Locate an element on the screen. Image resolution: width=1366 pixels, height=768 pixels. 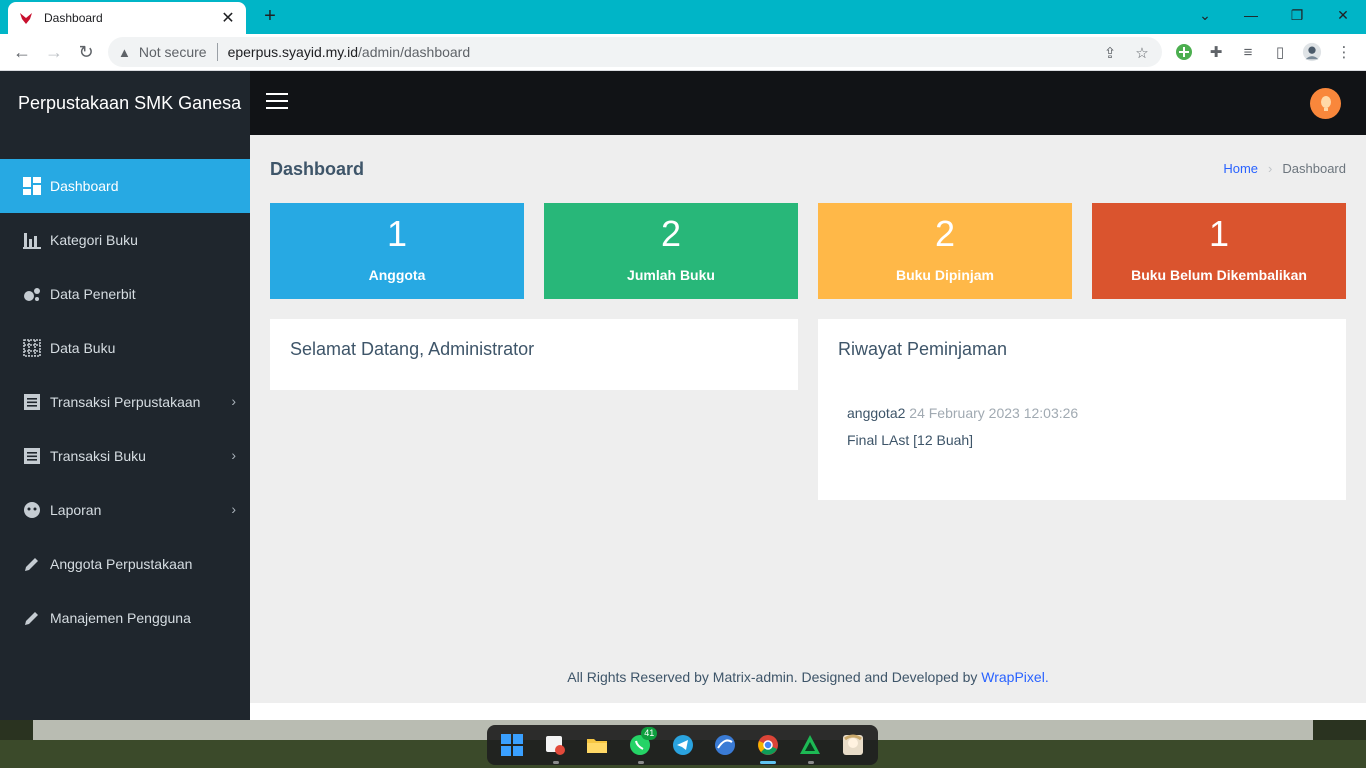
bar-chart-icon is located at coordinates (32, 240).